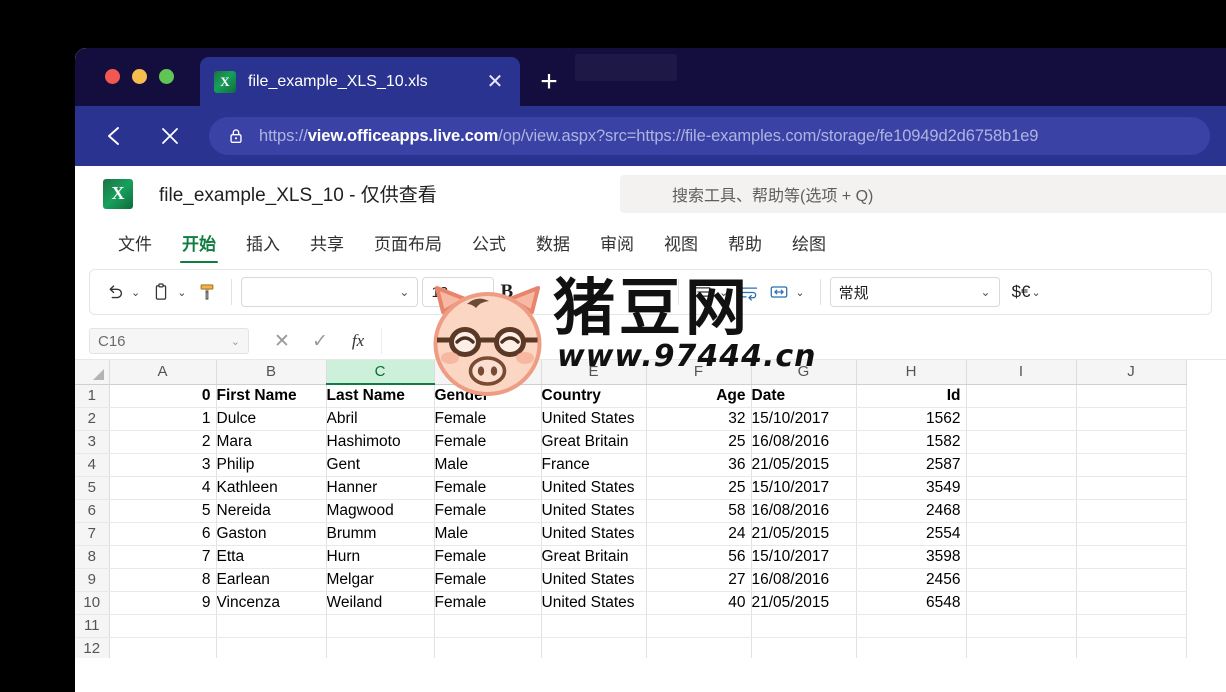  What do you see at coordinates (804, 372) in the screenshot?
I see `column-header-g: G` at bounding box center [804, 372].